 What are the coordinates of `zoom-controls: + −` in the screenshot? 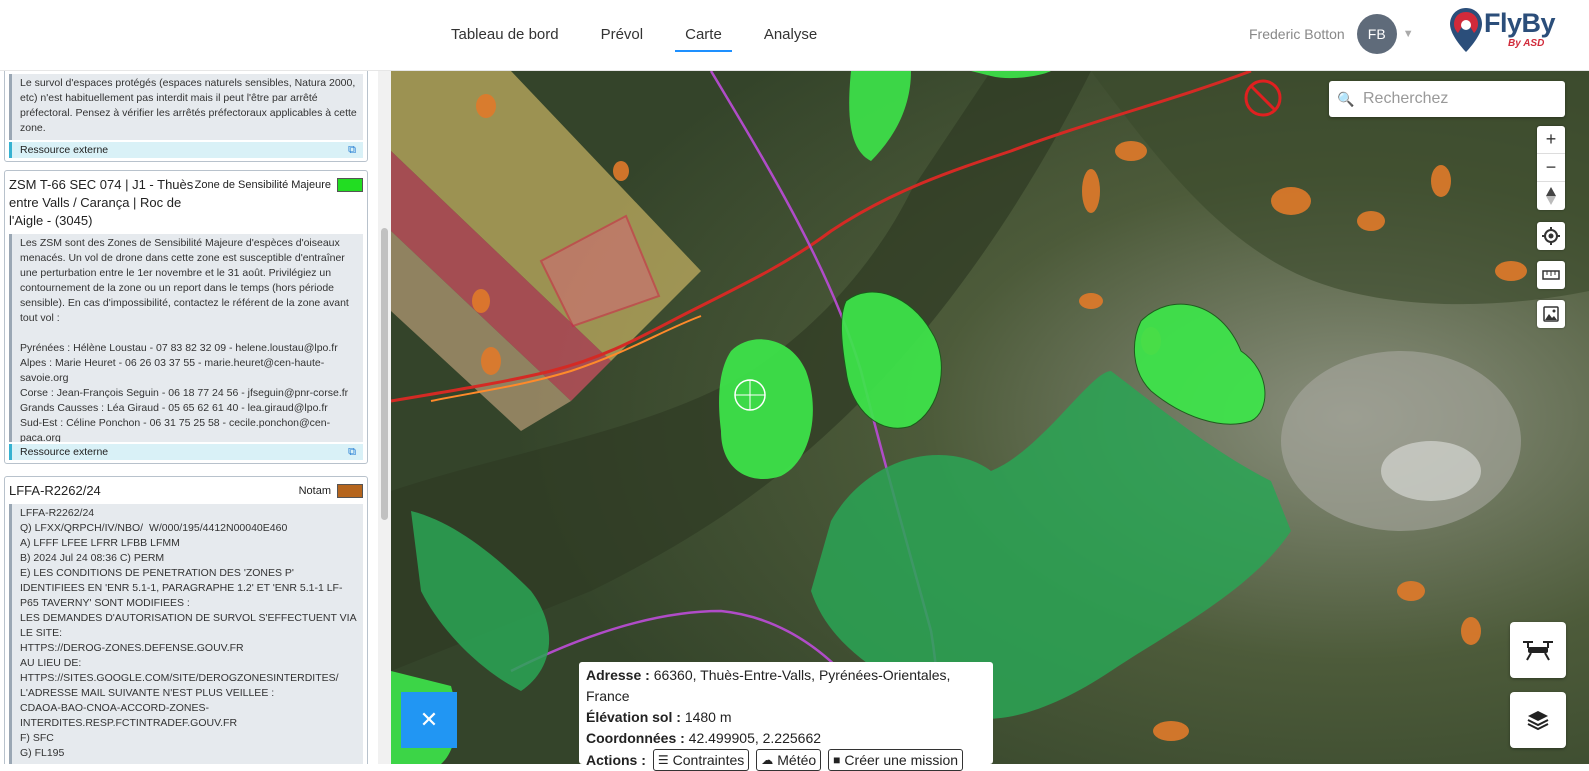 It's located at (1551, 168).